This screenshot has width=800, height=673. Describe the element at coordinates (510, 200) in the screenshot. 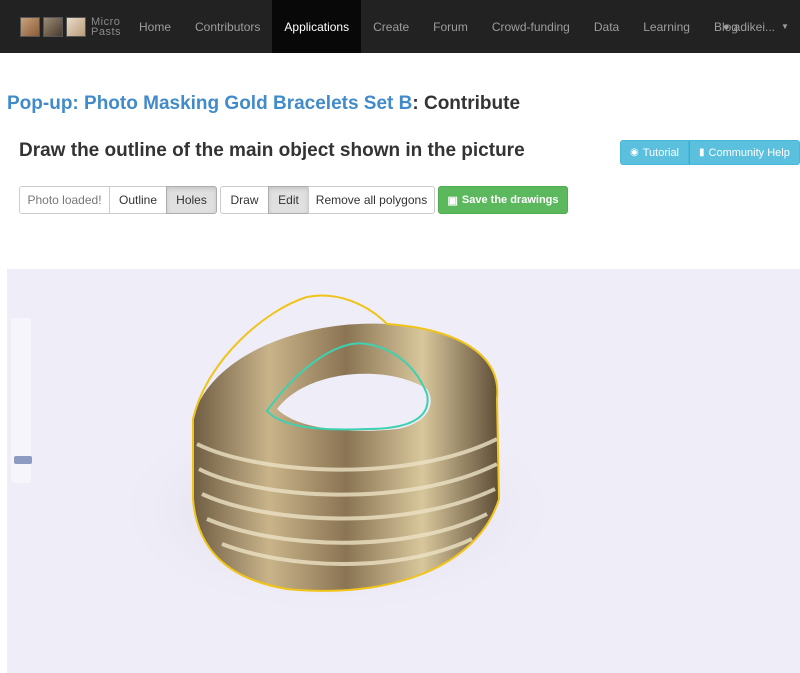

I see `save-drawings-label: Save the drawings` at that location.